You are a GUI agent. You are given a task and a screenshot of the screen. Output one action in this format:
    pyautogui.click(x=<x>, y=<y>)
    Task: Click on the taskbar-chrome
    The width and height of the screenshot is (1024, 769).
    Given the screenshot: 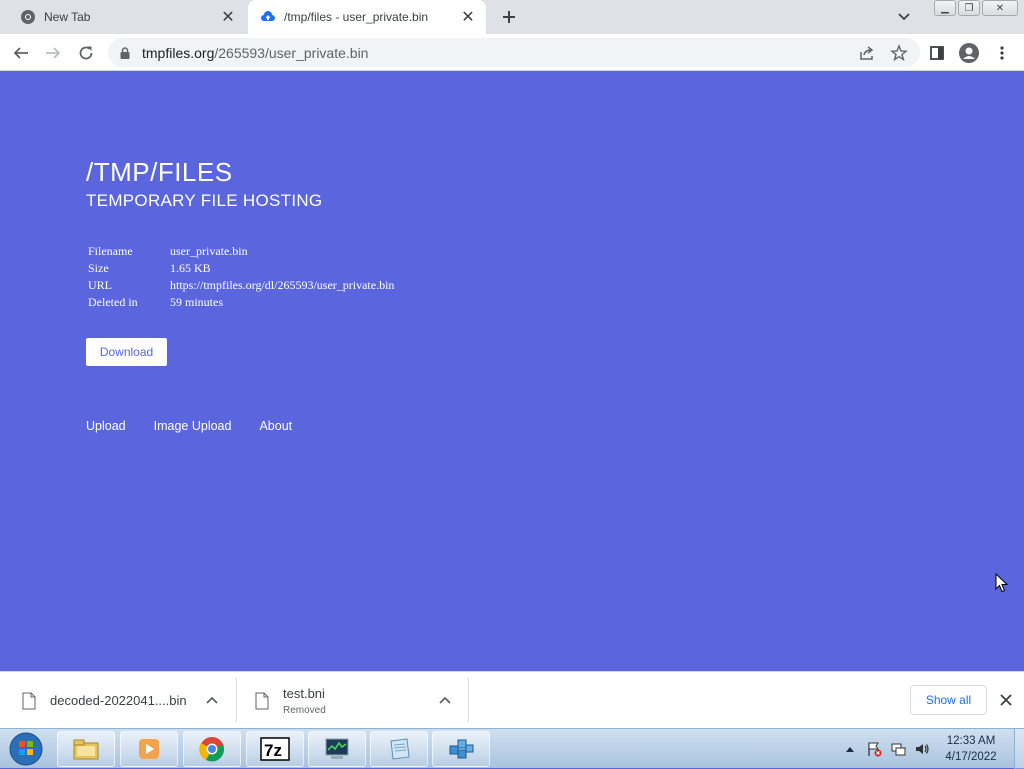 What is the action you would take?
    pyautogui.click(x=212, y=749)
    